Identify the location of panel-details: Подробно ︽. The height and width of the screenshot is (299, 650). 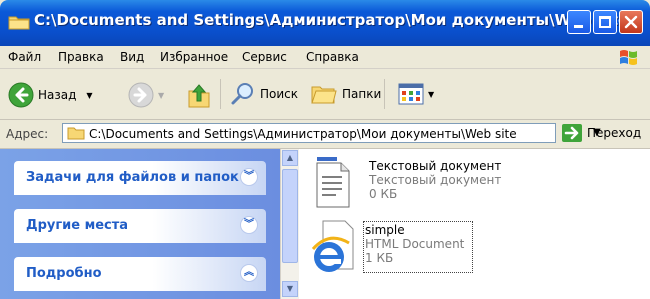
(140, 274).